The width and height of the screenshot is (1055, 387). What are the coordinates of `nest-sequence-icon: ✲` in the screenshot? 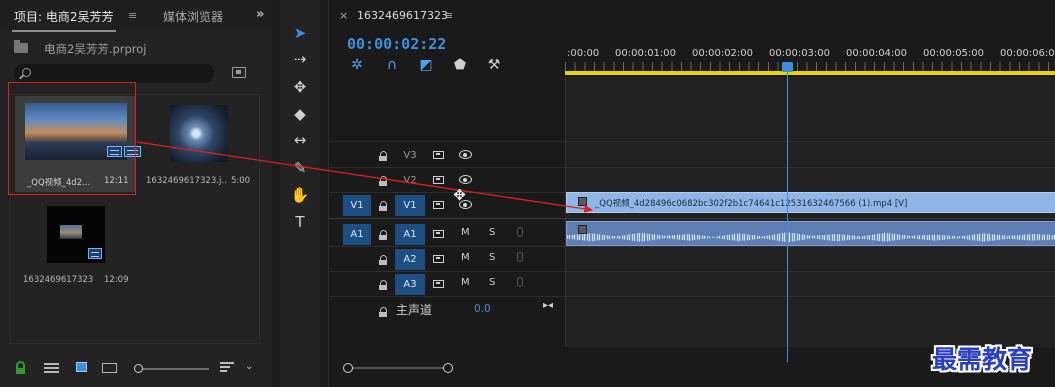 It's located at (357, 65).